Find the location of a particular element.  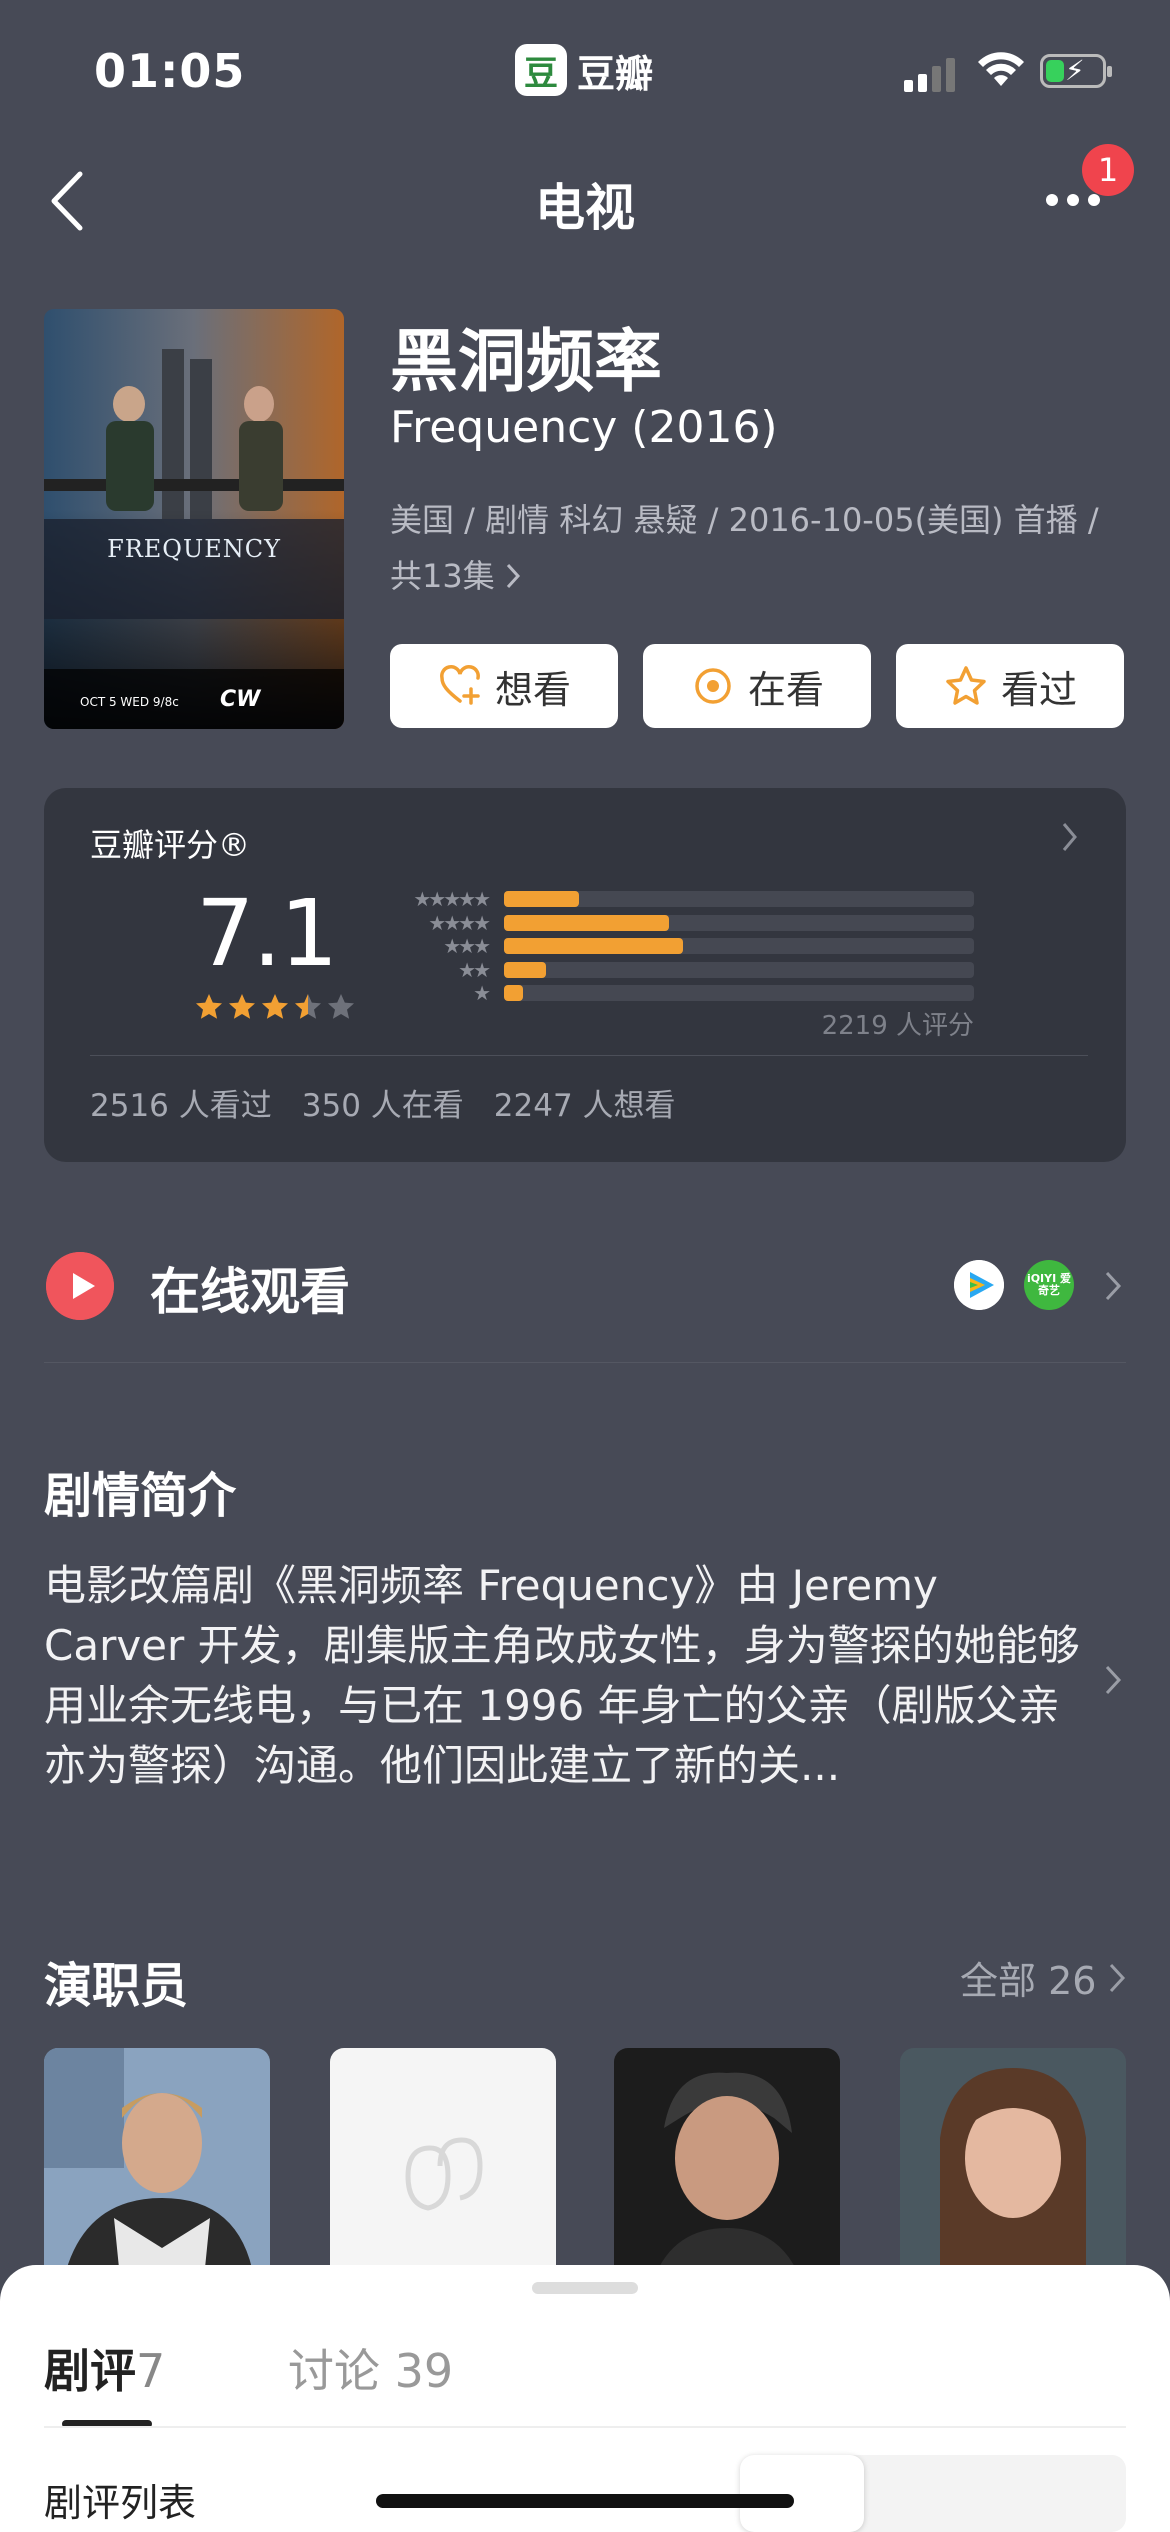

app-indicator: 豆 豆瓣 is located at coordinates (584, 70).